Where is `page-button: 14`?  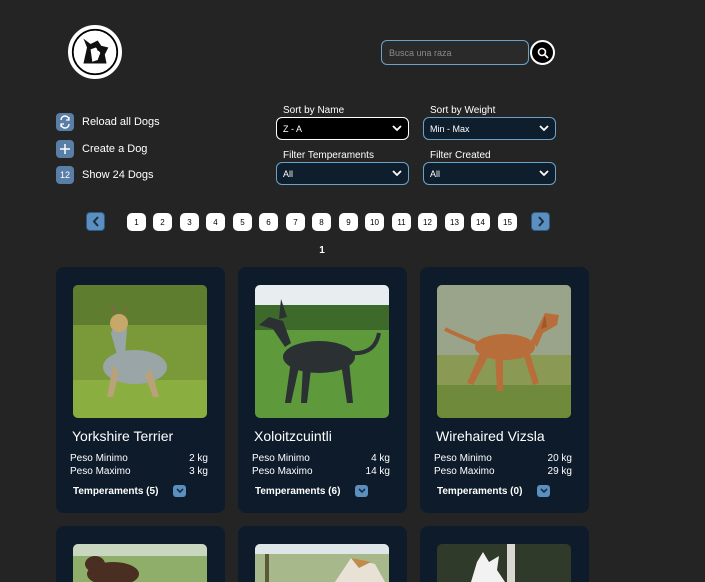 page-button: 14 is located at coordinates (480, 222).